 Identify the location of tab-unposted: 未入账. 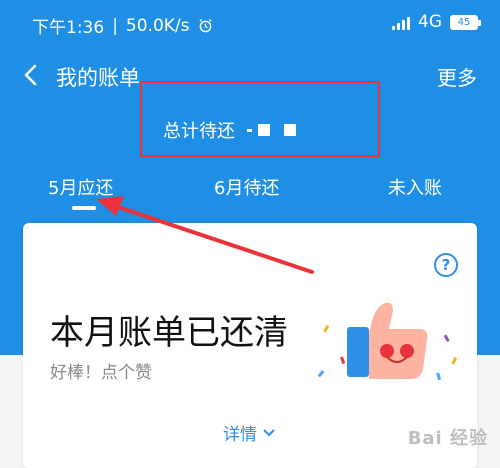
(415, 187).